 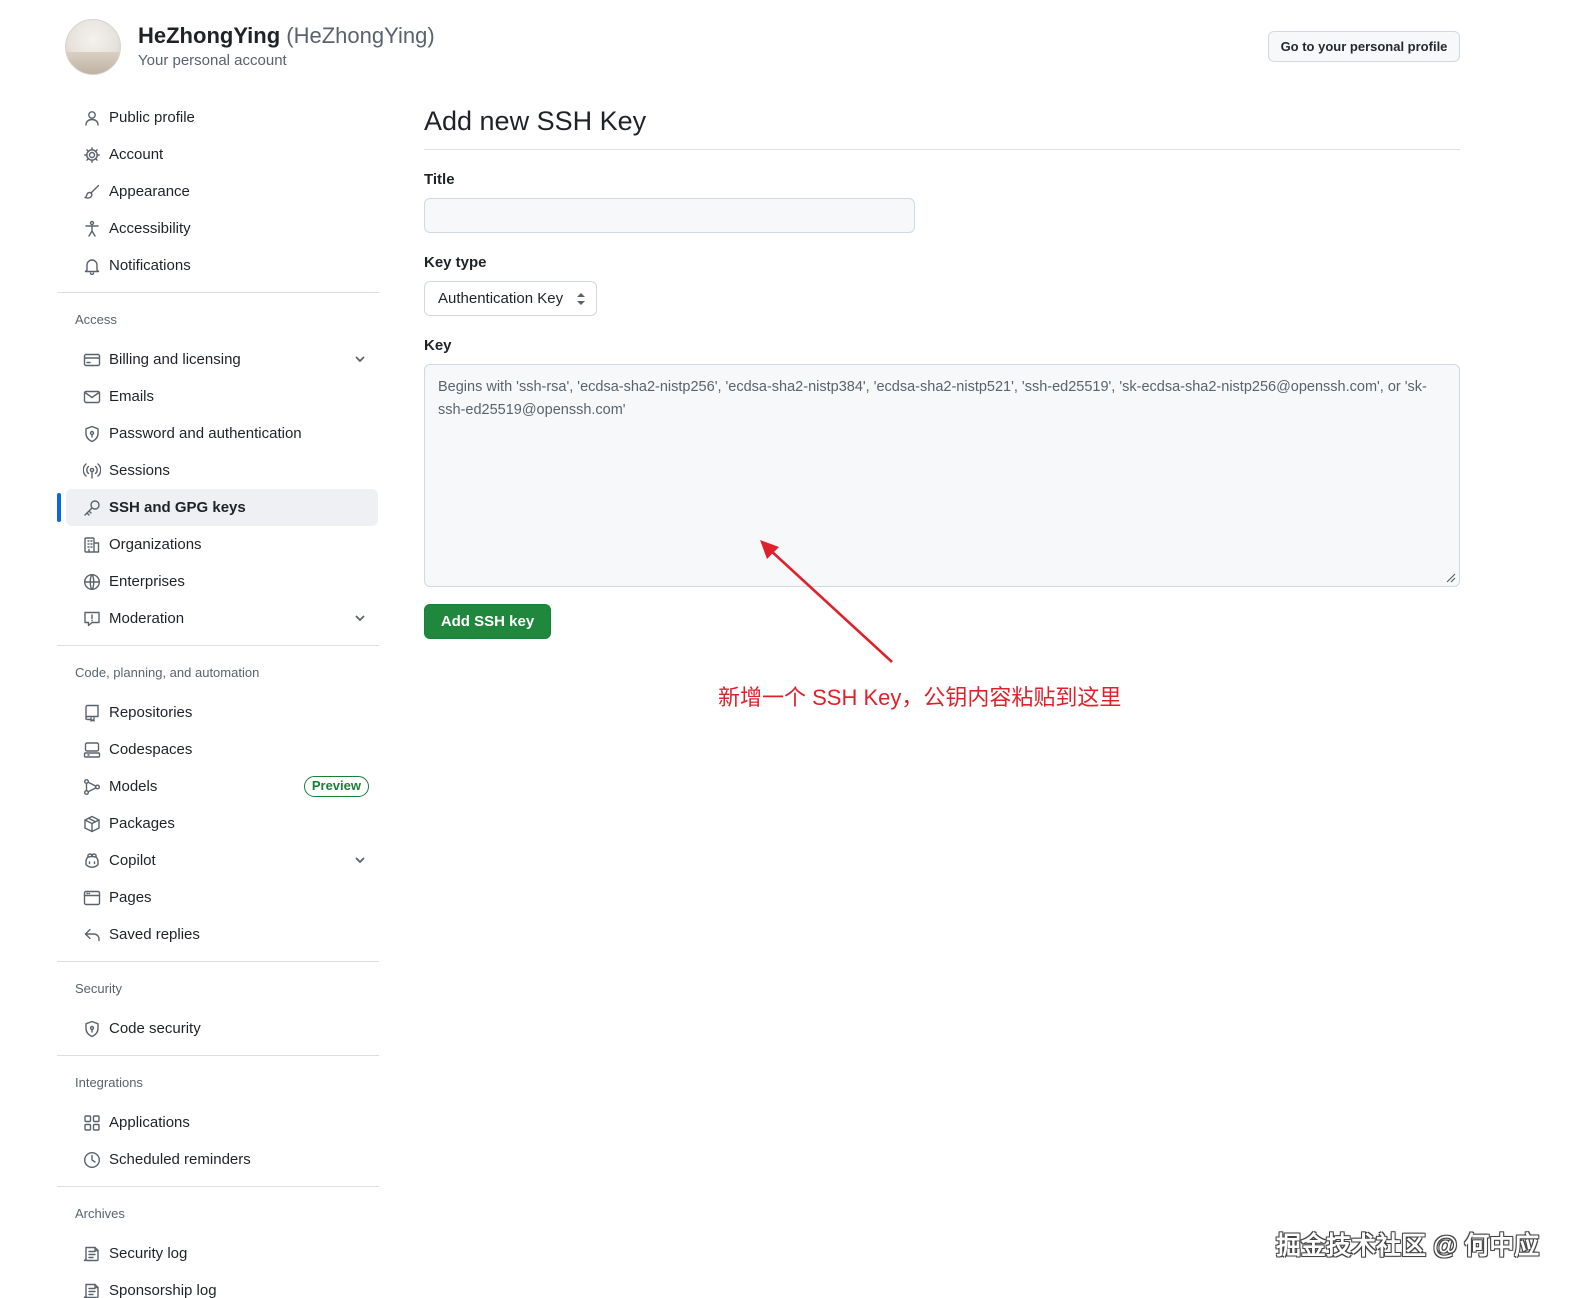 What do you see at coordinates (209, 35) in the screenshot?
I see `account-login: HeZhongYing` at bounding box center [209, 35].